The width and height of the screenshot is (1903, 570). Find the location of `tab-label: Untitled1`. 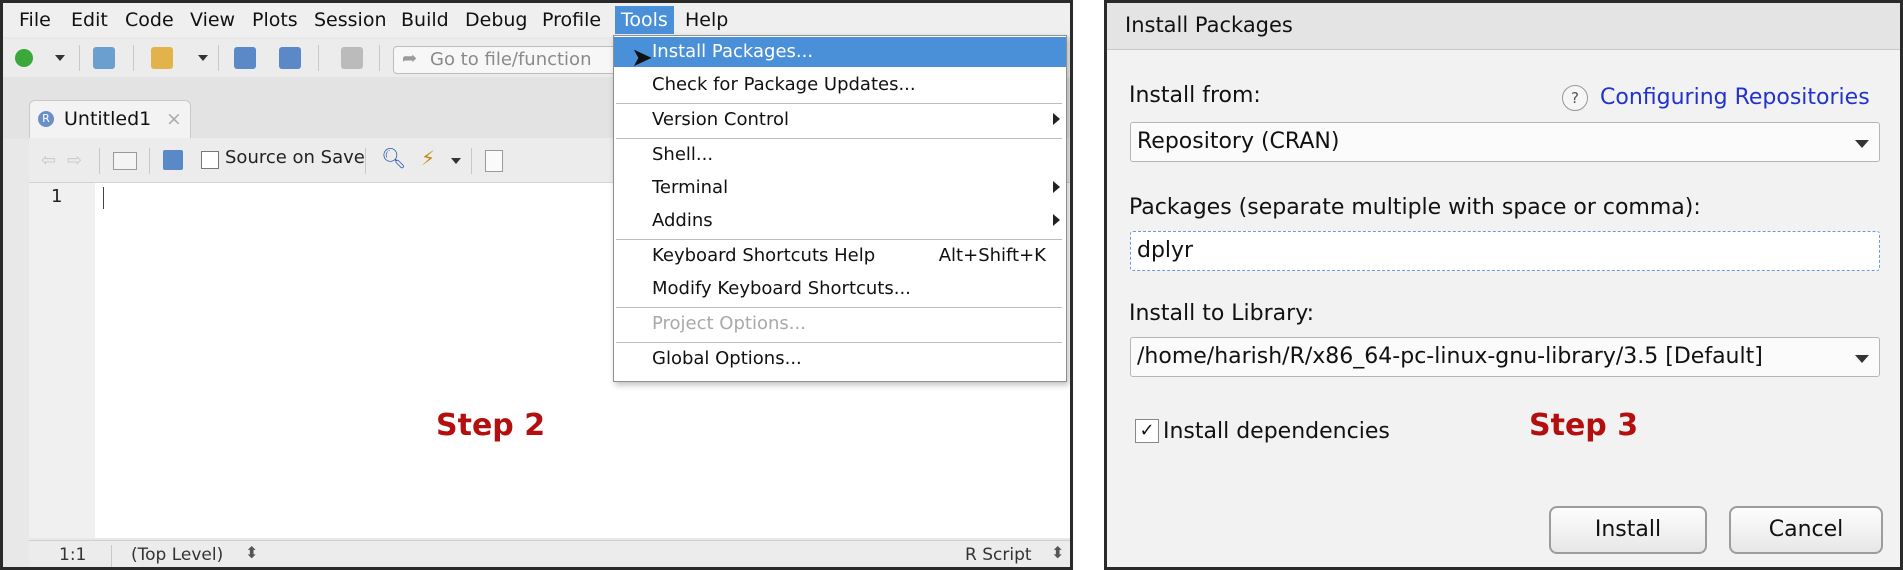

tab-label: Untitled1 is located at coordinates (108, 119).